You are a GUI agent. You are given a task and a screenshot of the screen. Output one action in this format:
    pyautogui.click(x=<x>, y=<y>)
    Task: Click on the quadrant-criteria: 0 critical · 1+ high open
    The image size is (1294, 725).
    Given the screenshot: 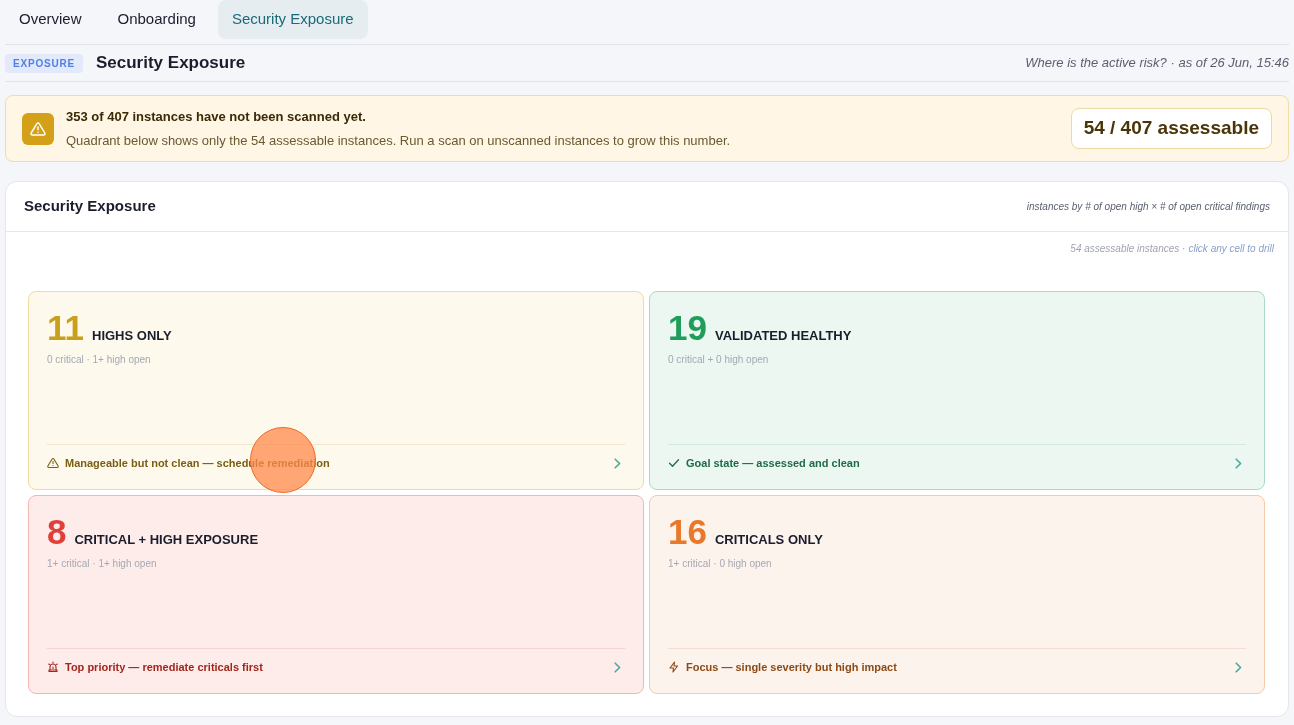 What is the action you would take?
    pyautogui.click(x=99, y=359)
    